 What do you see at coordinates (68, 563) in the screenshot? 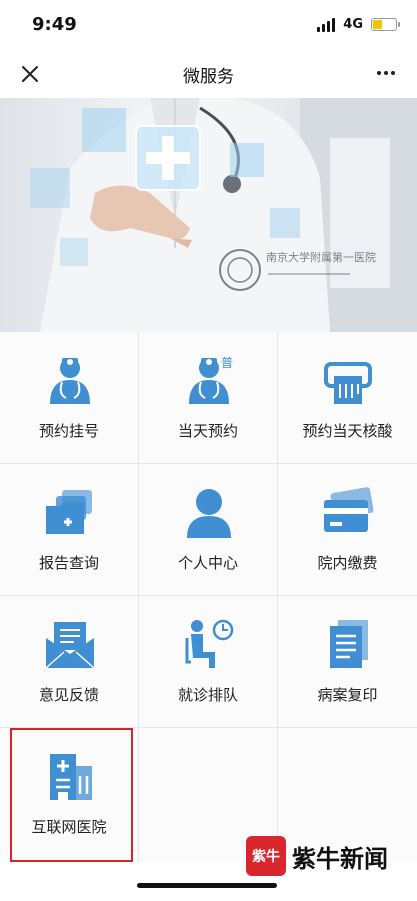
I see `menu-label: 报告查询` at bounding box center [68, 563].